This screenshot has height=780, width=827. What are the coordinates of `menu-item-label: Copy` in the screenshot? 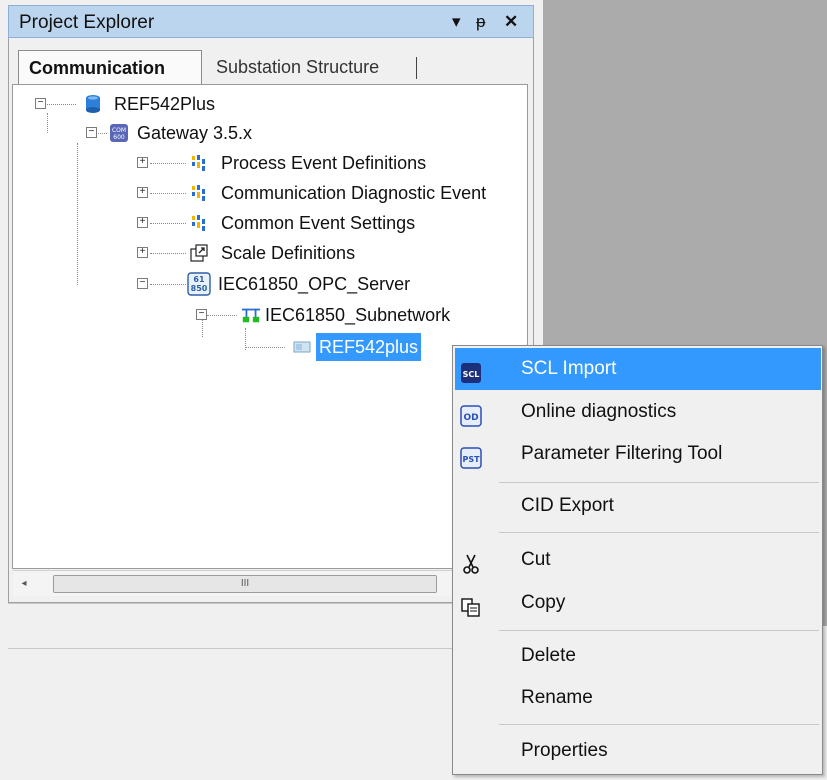 It's located at (543, 602).